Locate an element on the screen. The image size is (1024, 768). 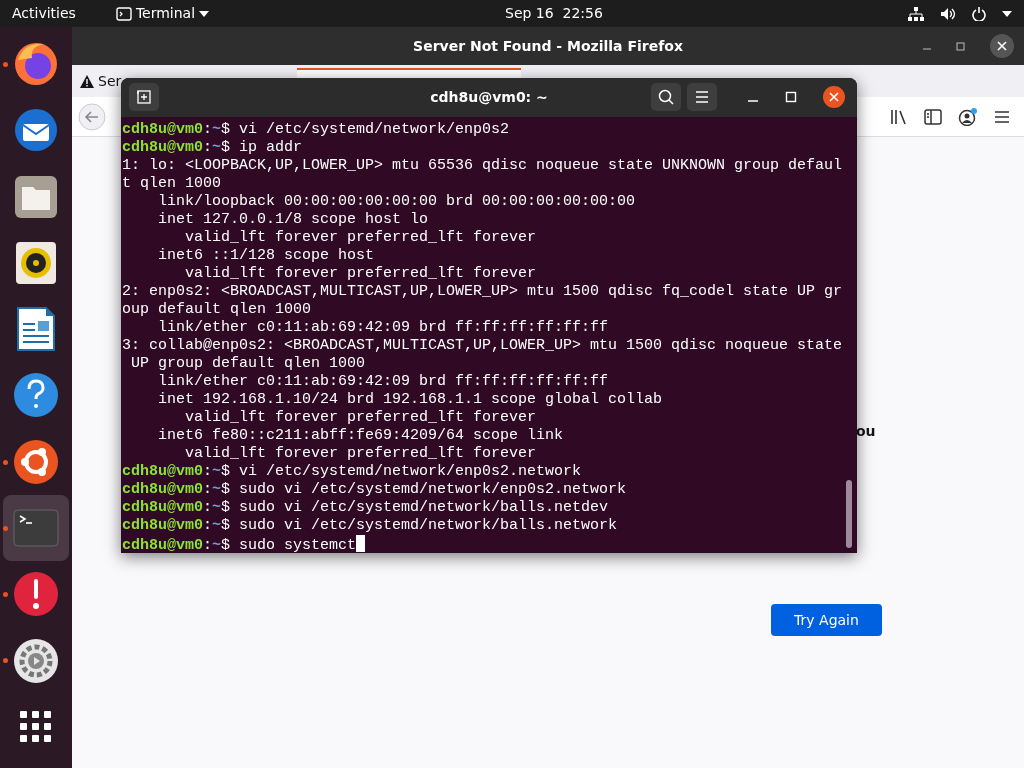
output-line: 3: collab@enp0s2: <BROADCAST,MULTICAST,UP,LOWER_UP> mtu 1500 qdisc noqueue state is located at coordinates (482, 346).